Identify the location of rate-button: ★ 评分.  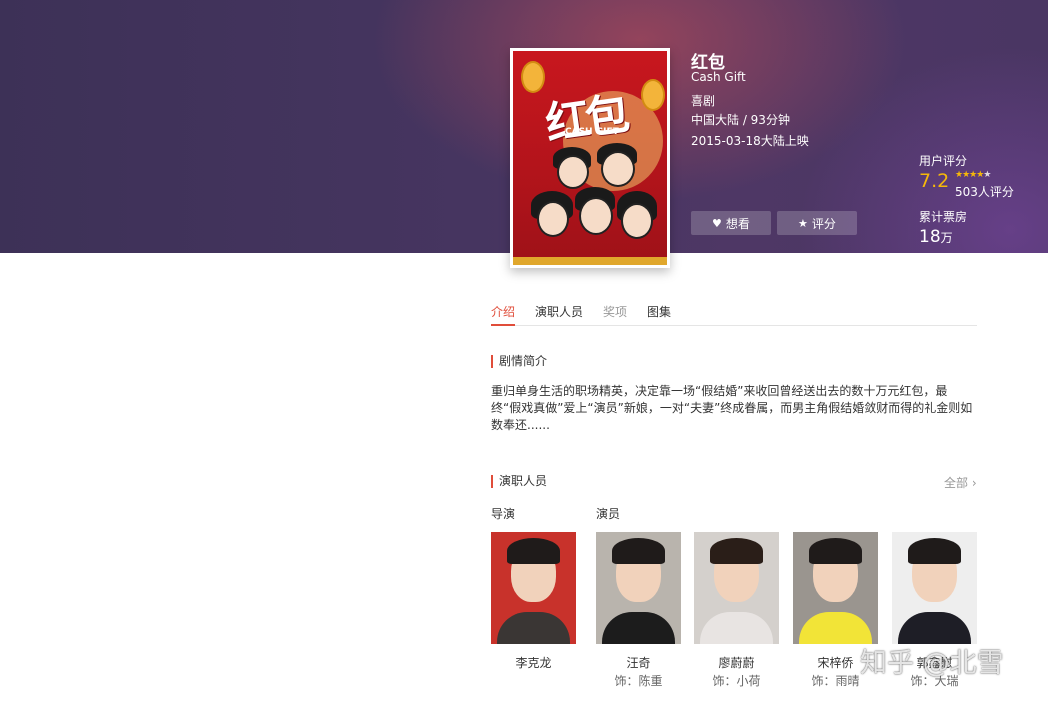
(817, 223).